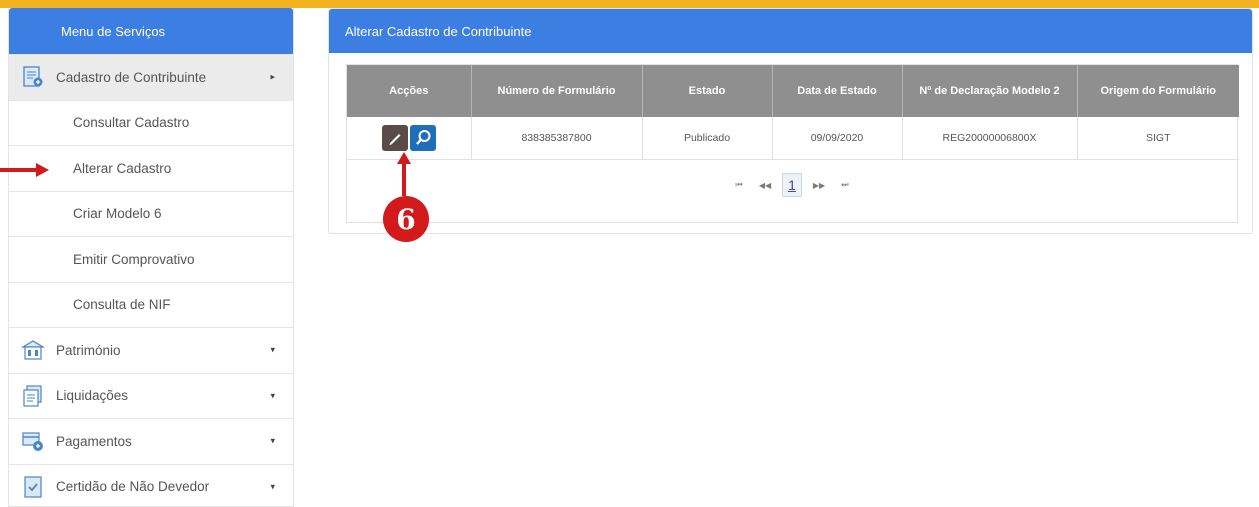 The height and width of the screenshot is (507, 1259). Describe the element at coordinates (151, 395) in the screenshot. I see `sidebar-item-liquidacoes: Liquidações ▾` at that location.